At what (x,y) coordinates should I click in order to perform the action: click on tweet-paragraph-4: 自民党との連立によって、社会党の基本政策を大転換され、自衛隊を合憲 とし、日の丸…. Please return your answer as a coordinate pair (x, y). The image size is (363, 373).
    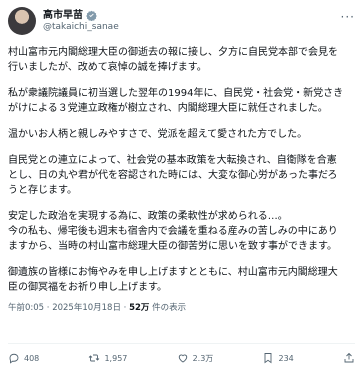
    Looking at the image, I should click on (173, 175).